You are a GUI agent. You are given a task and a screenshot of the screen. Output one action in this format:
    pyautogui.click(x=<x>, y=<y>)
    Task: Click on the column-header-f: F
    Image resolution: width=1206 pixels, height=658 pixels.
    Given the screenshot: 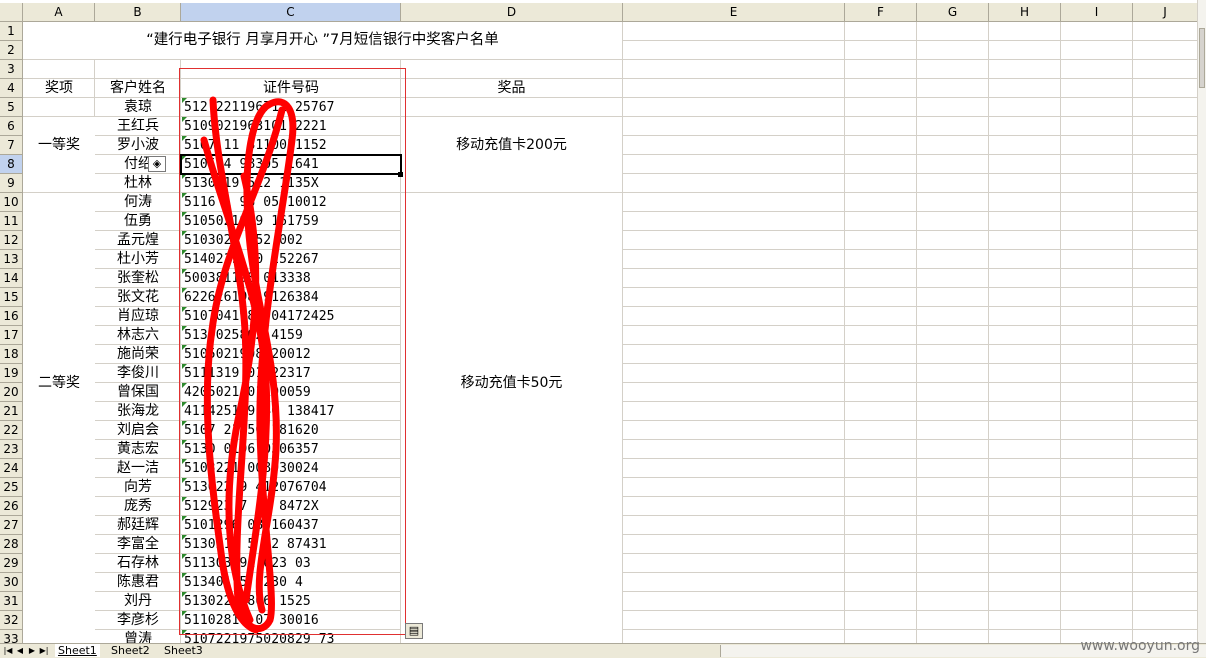 What is the action you would take?
    pyautogui.click(x=881, y=12)
    